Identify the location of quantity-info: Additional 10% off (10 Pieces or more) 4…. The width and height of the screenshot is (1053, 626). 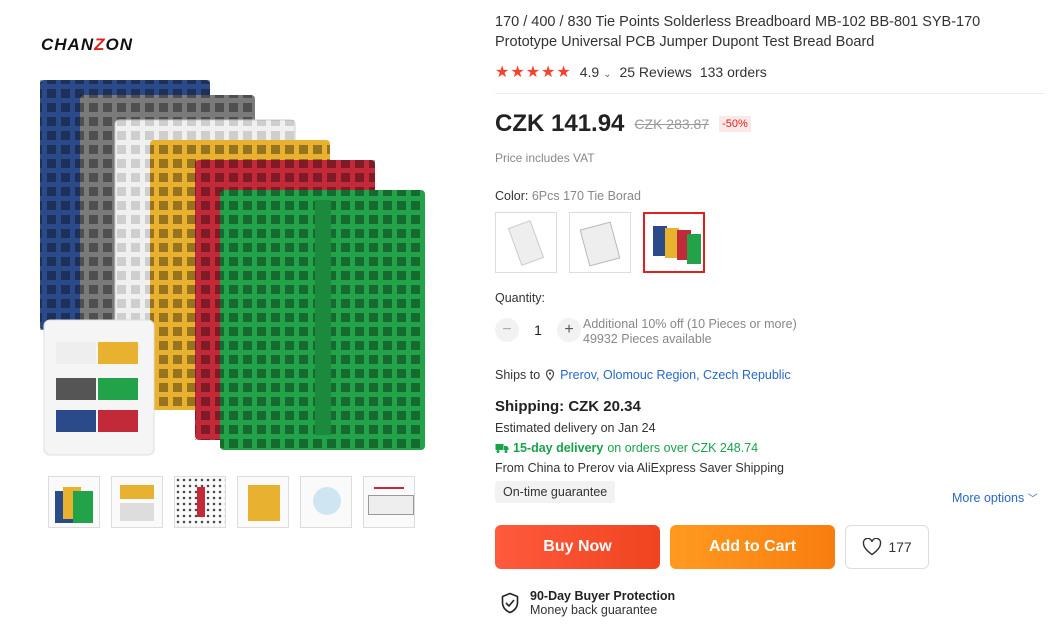
(690, 332).